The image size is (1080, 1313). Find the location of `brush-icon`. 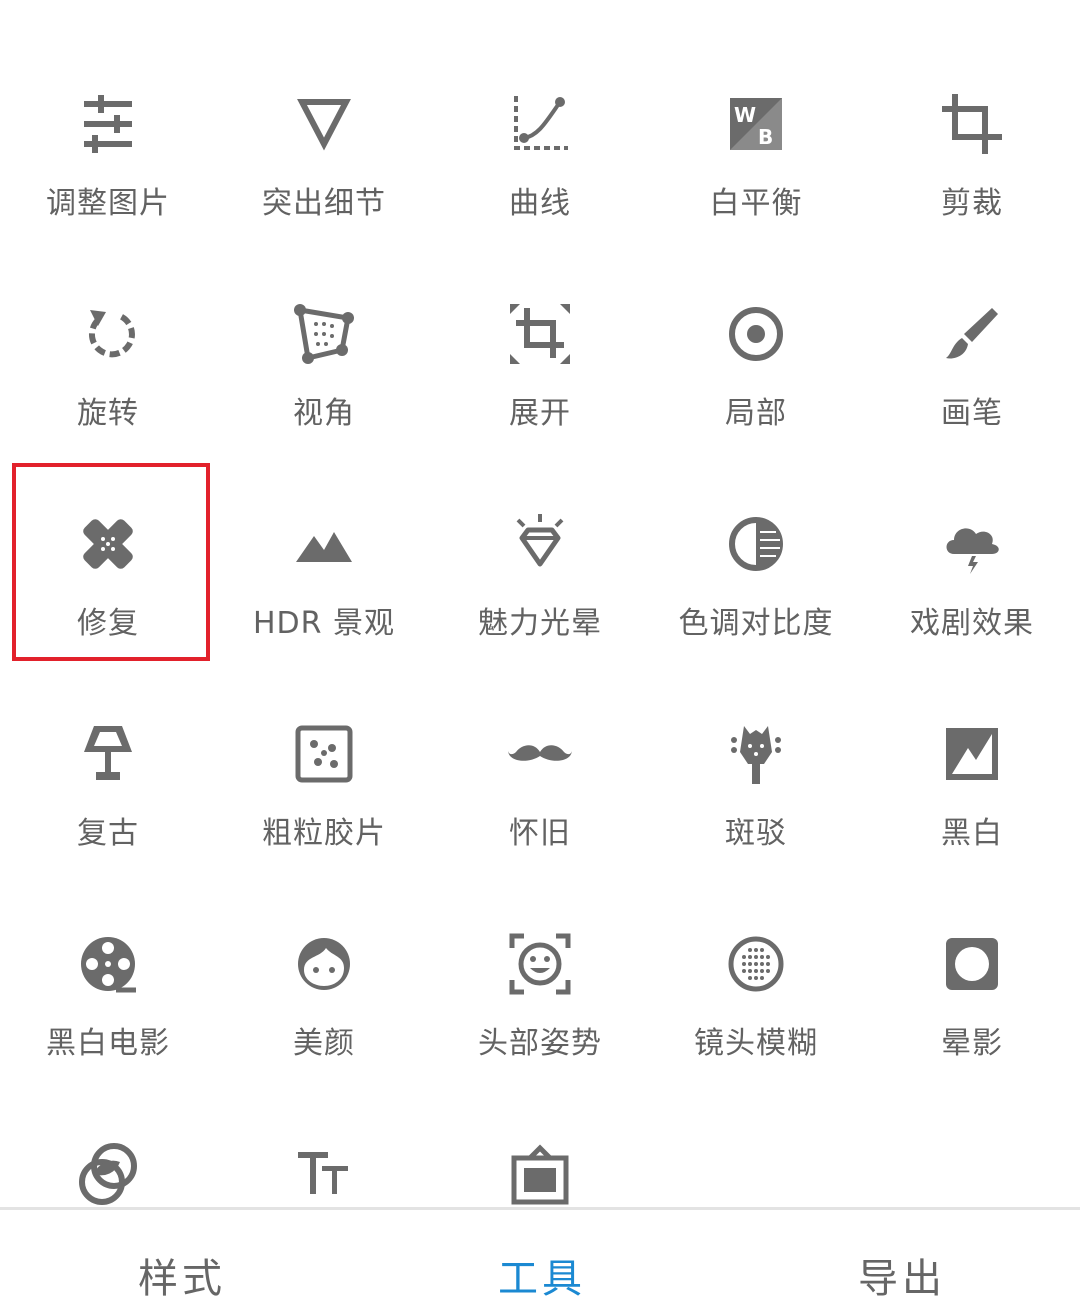

brush-icon is located at coordinates (972, 334).